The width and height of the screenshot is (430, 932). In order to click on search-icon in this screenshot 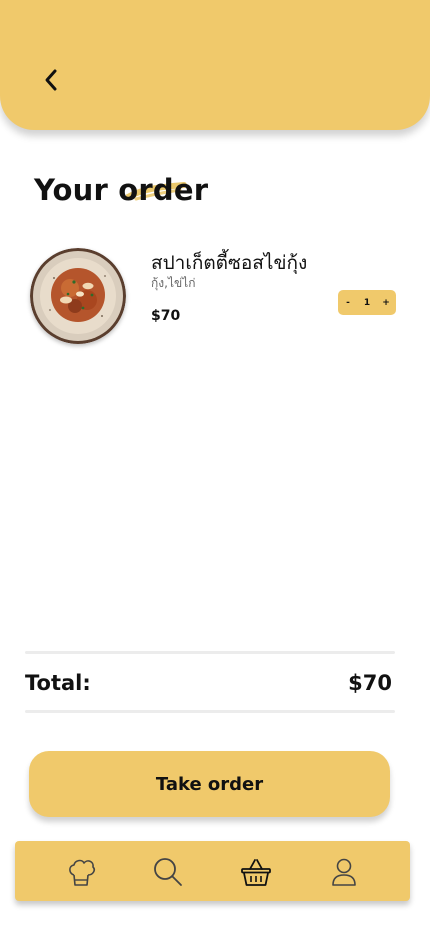, I will do `click(168, 872)`.